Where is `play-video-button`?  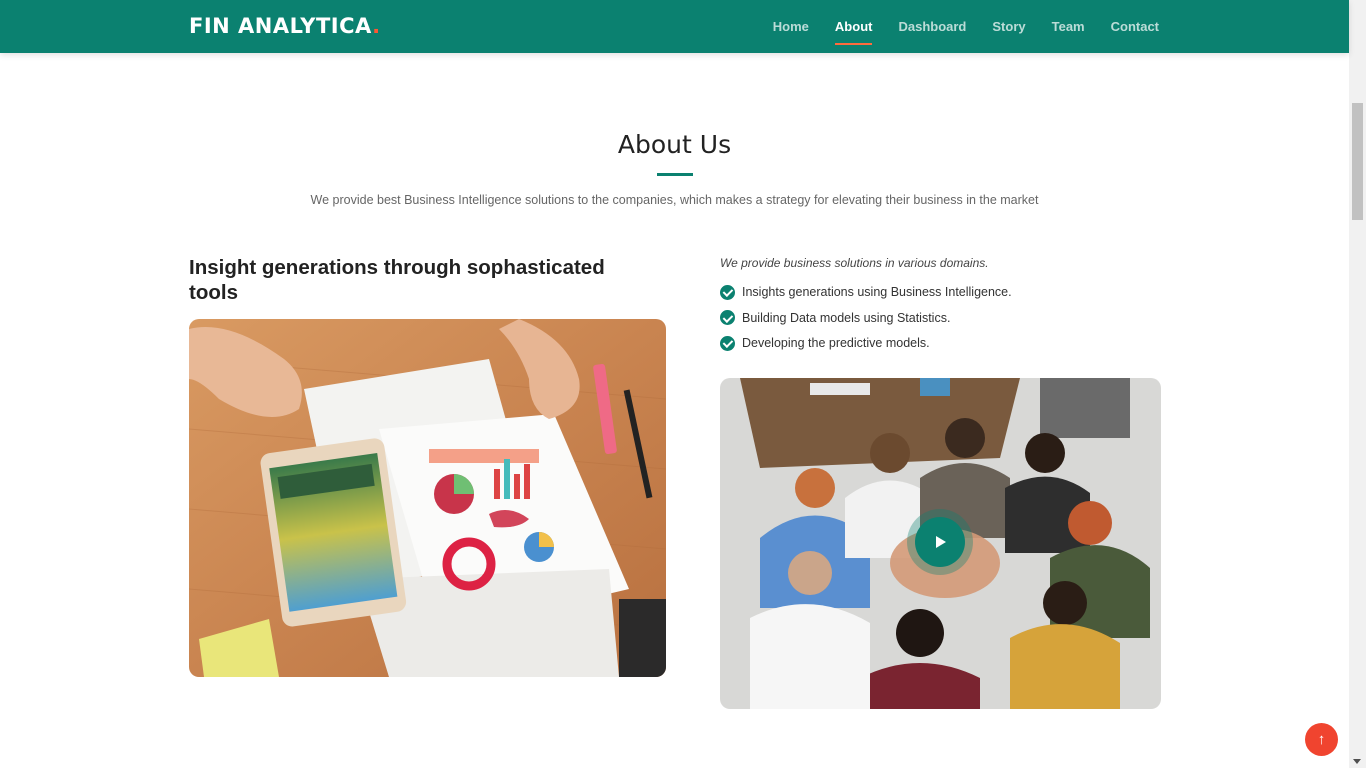
play-video-button is located at coordinates (940, 542).